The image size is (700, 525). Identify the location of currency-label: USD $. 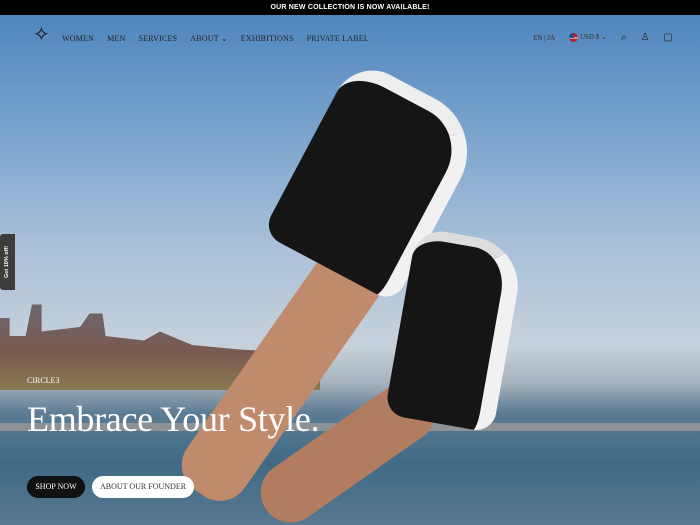
(590, 37).